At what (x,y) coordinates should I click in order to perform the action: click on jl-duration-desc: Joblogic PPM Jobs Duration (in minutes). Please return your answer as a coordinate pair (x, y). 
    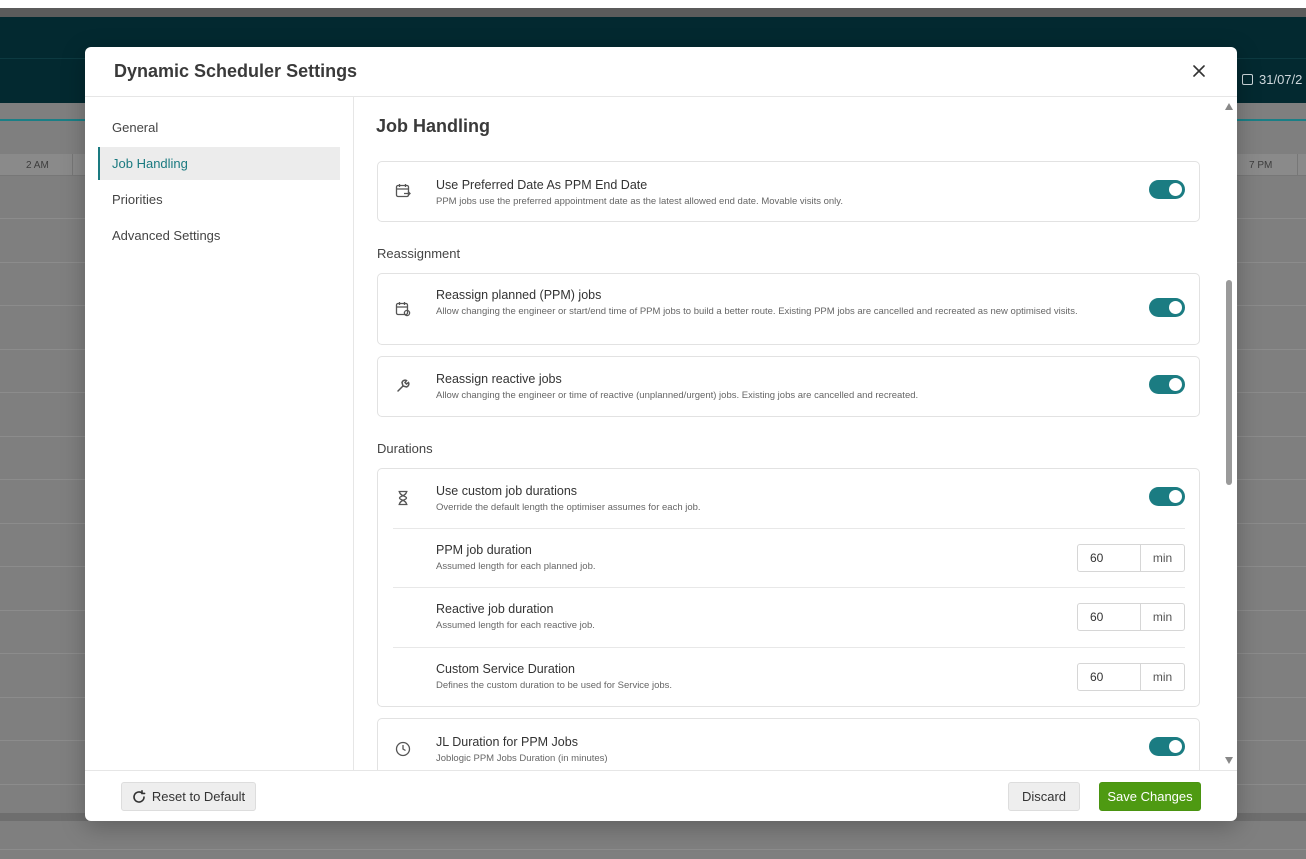
    Looking at the image, I should click on (522, 758).